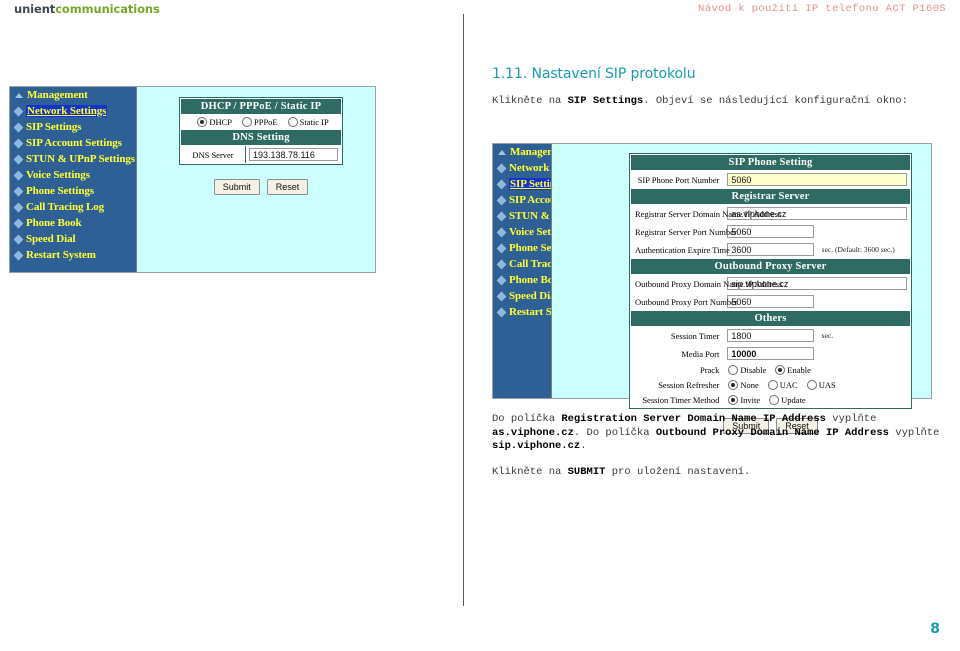 The image size is (960, 651). I want to click on radio-option-prack-disable: Disable, so click(747, 370).